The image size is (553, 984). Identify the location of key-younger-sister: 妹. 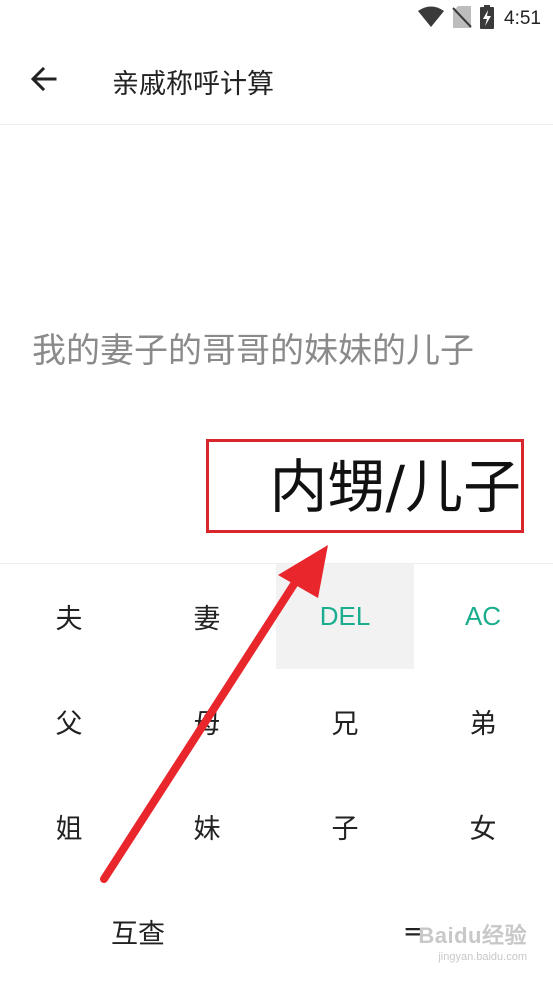
(207, 826).